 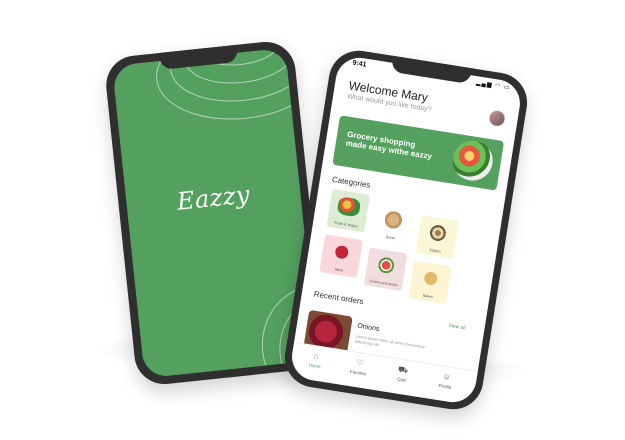 What do you see at coordinates (315, 359) in the screenshot?
I see `nav-home: ⌂ Home` at bounding box center [315, 359].